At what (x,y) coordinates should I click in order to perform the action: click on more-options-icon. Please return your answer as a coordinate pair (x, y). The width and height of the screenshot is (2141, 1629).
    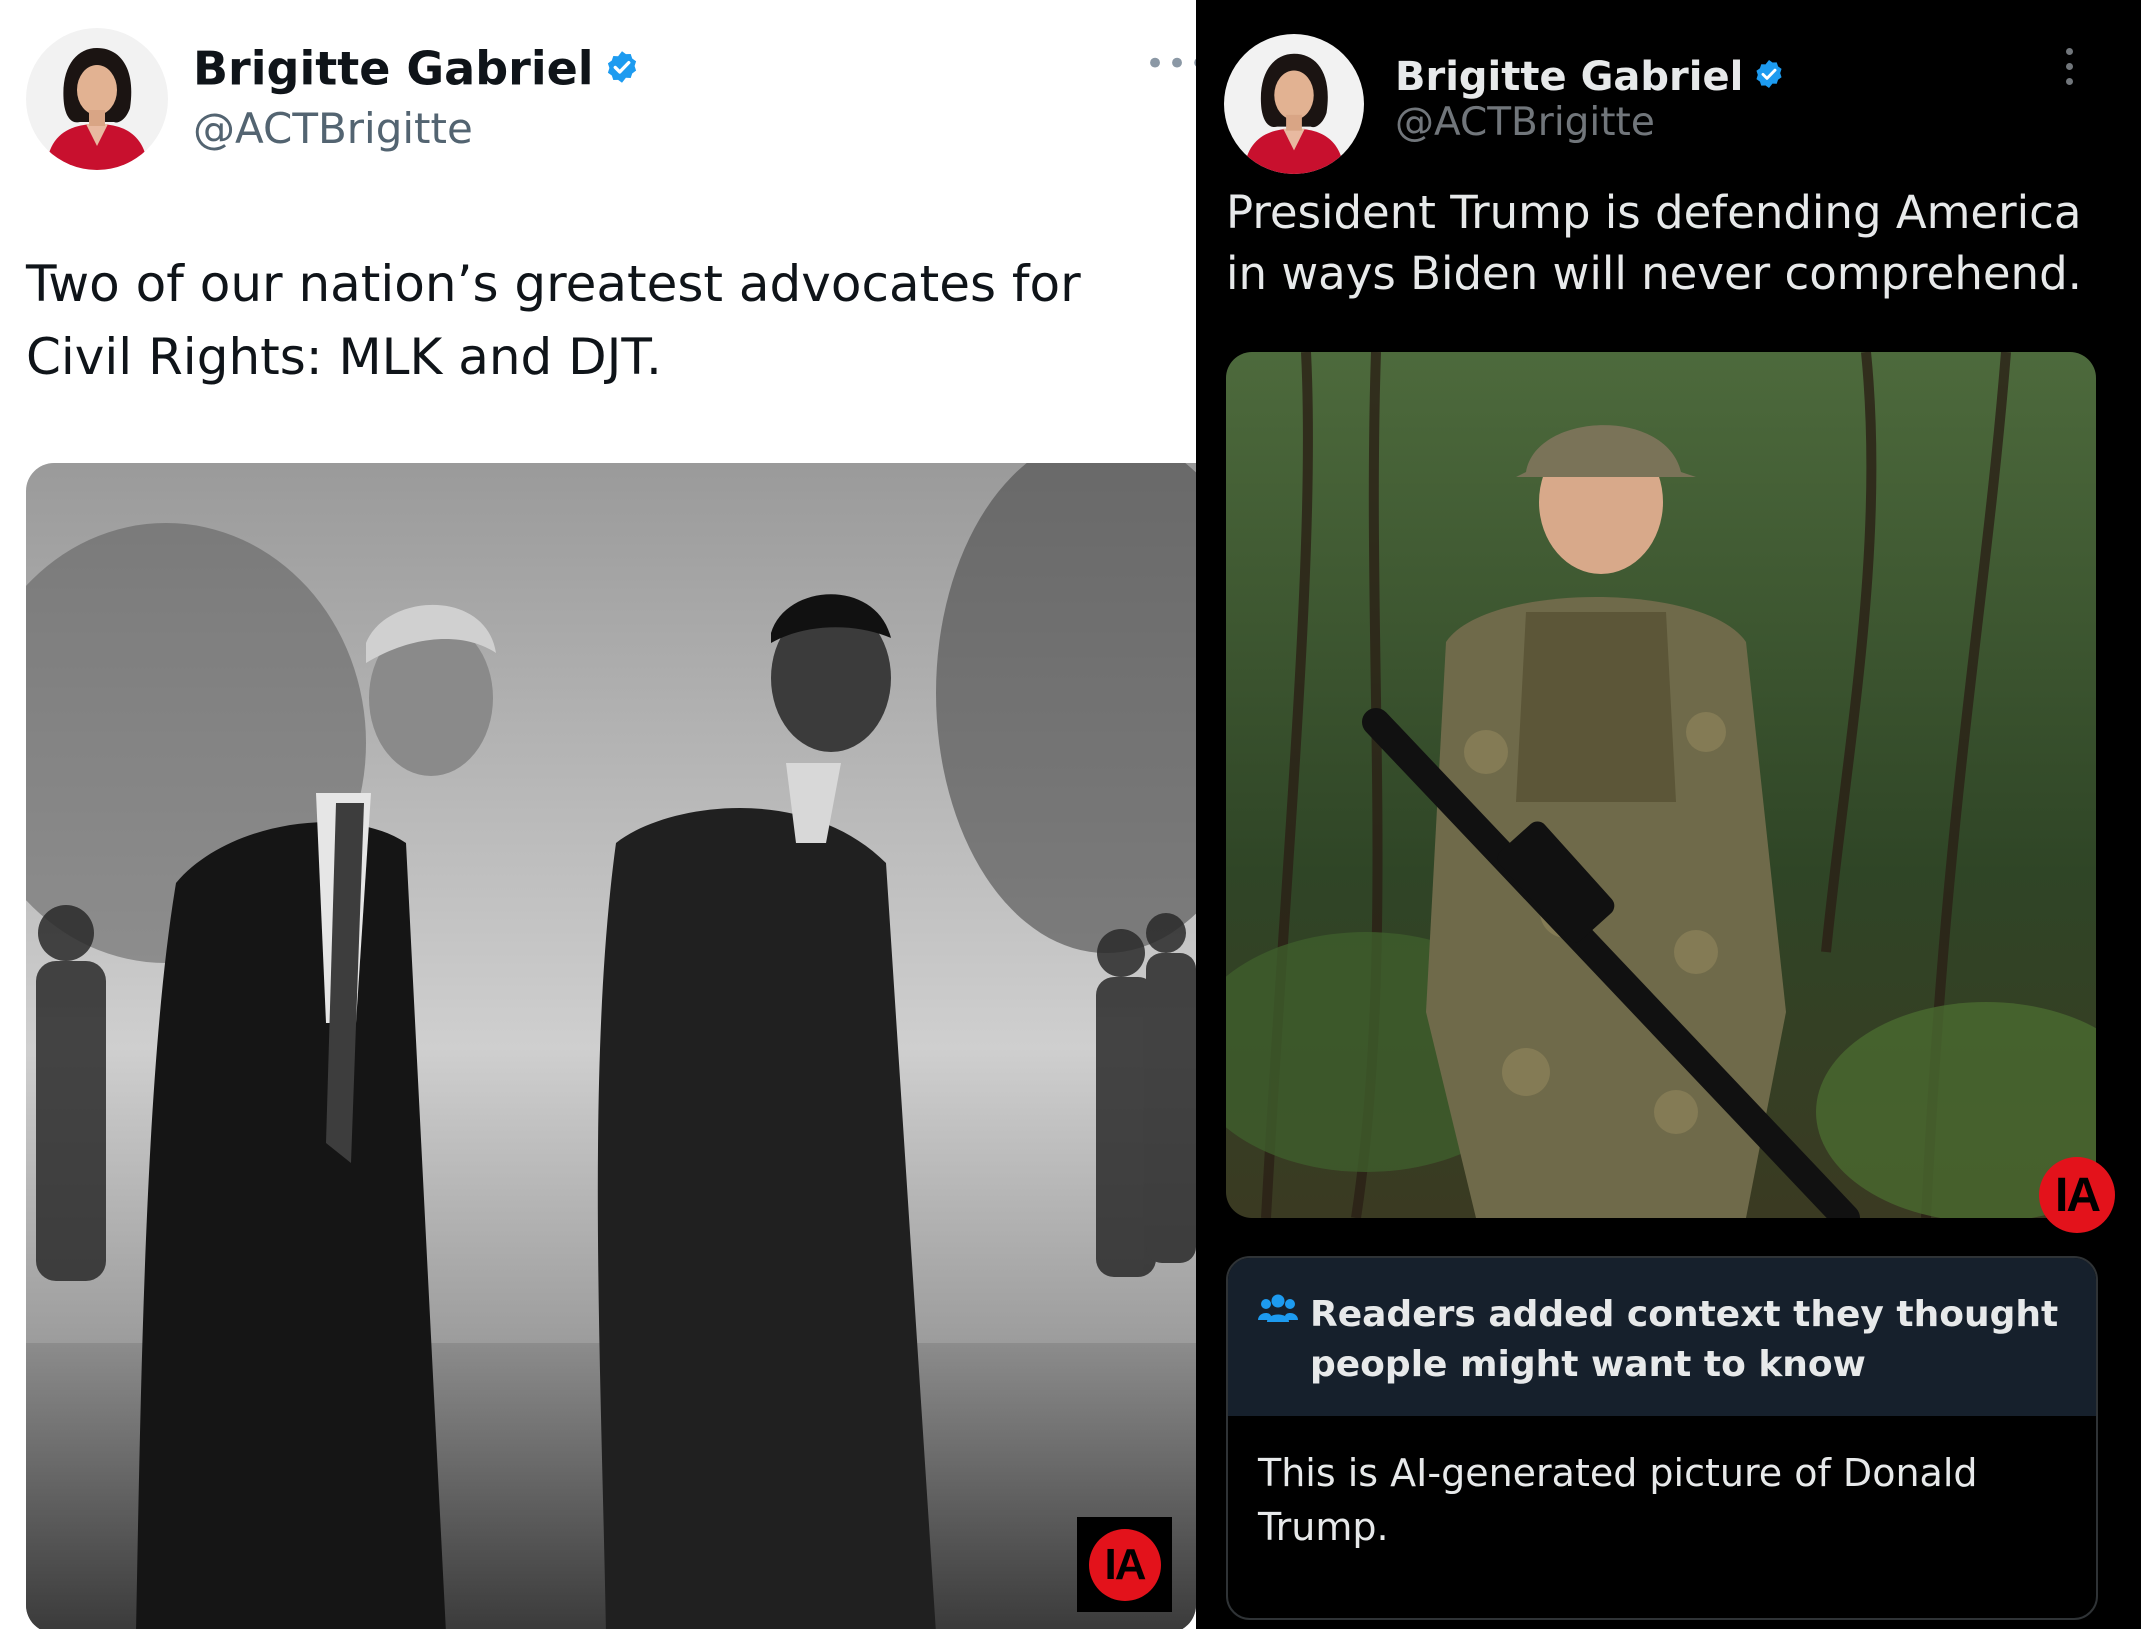
    Looking at the image, I should click on (2071, 70).